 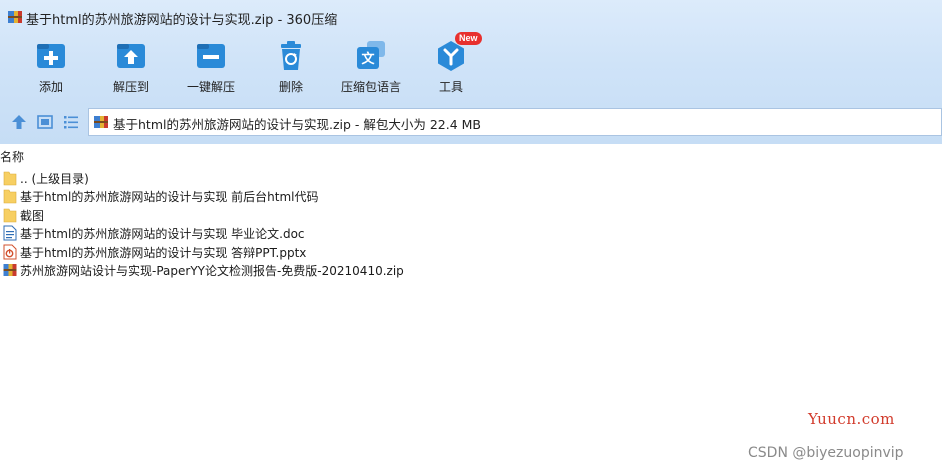 What do you see at coordinates (163, 252) in the screenshot?
I see `file-name: 基于html的苏州旅游网站的设计与实现 答辩PPT.pptx` at bounding box center [163, 252].